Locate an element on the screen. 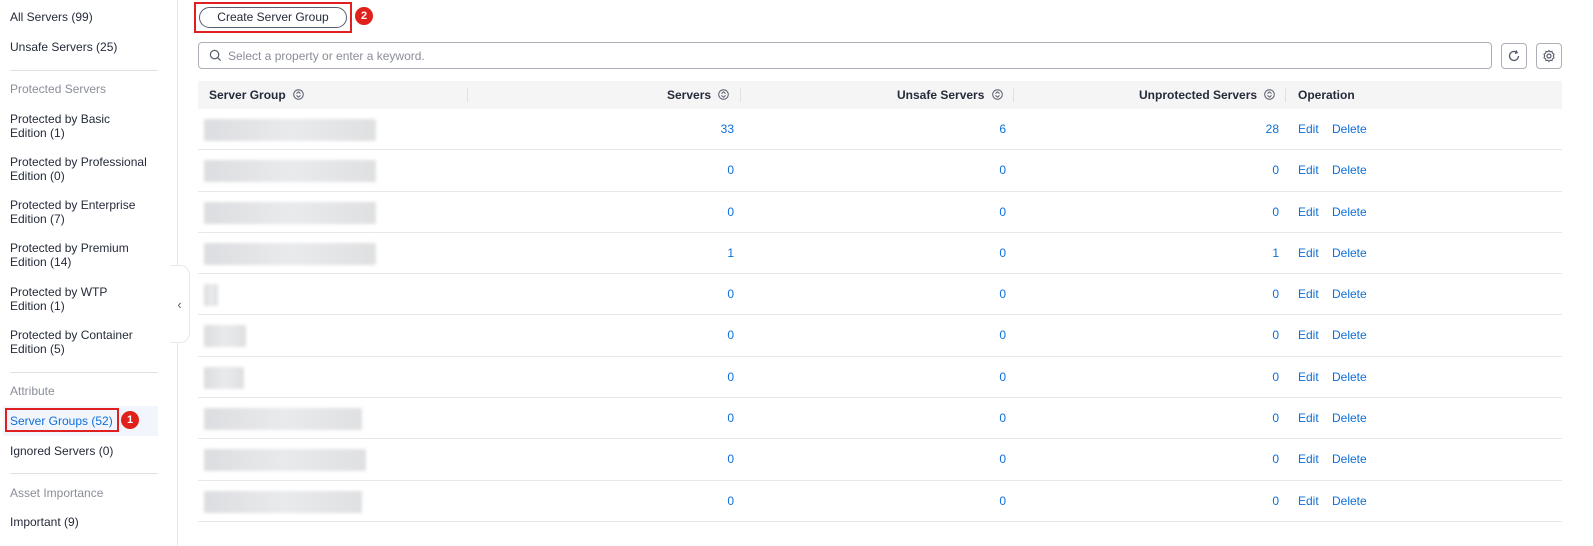 The width and height of the screenshot is (1593, 546). sidebar-item-ignored: Ignored Servers (0) is located at coordinates (85, 451).